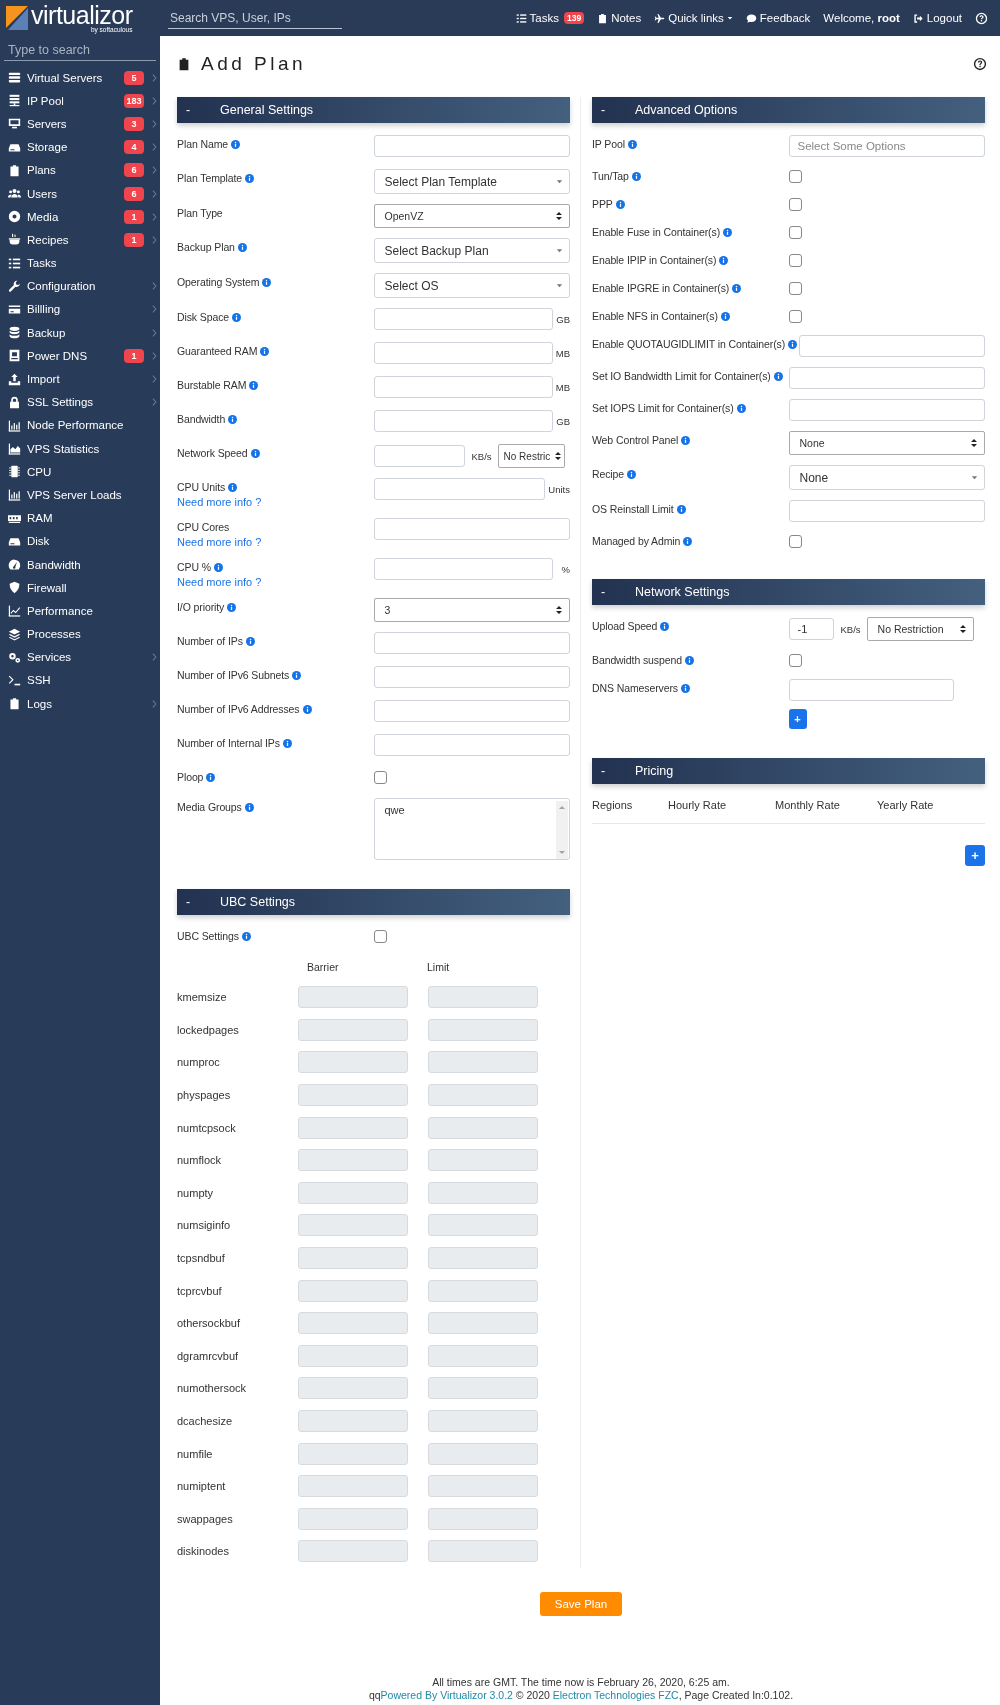 This screenshot has height=1705, width=1000. Describe the element at coordinates (208, 1029) in the screenshot. I see `field-label: lockedpages` at that location.